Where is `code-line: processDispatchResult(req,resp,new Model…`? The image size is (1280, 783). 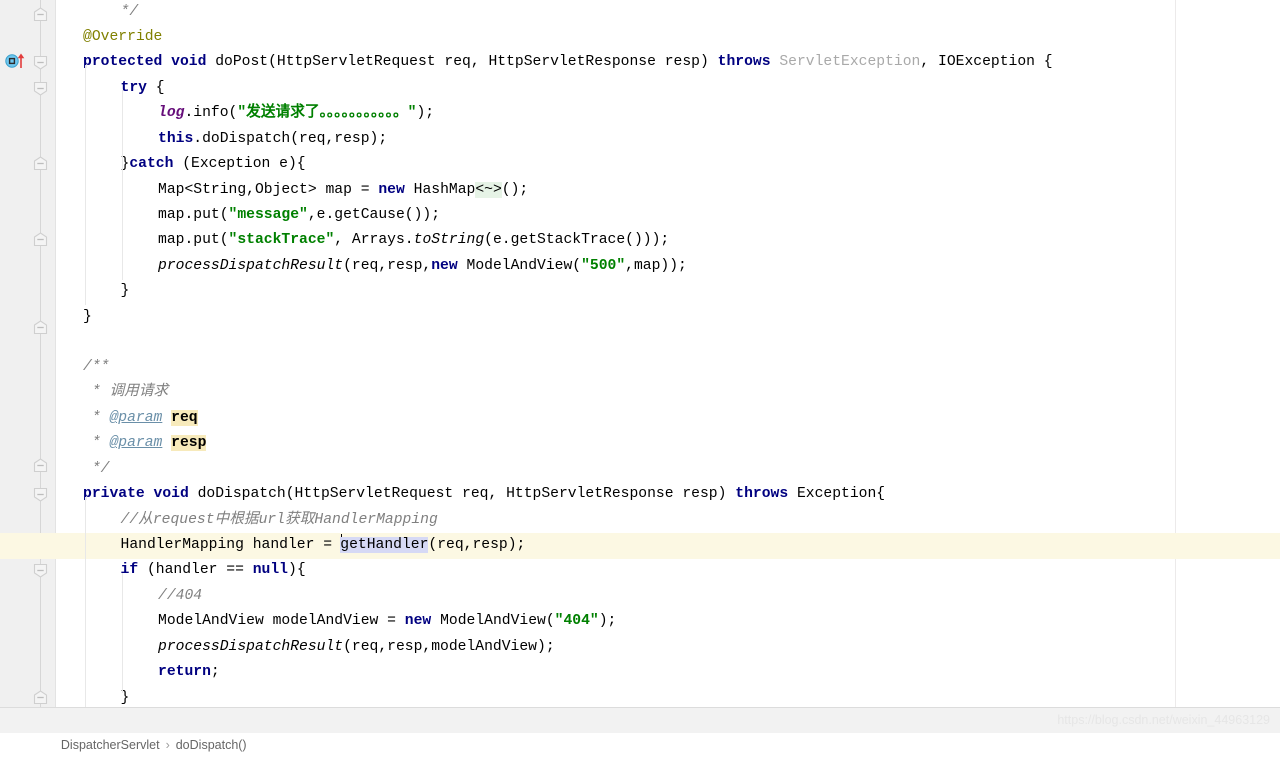
code-line: processDispatchResult(req,resp,new Model… is located at coordinates (640, 267).